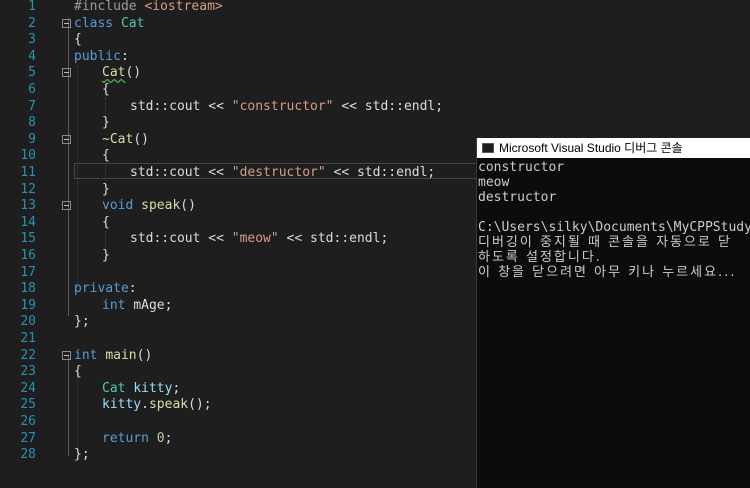  Describe the element at coordinates (605, 242) in the screenshot. I see `console-line: 디버깅이 중지될 때 콘솔을 자동으로 닫` at that location.